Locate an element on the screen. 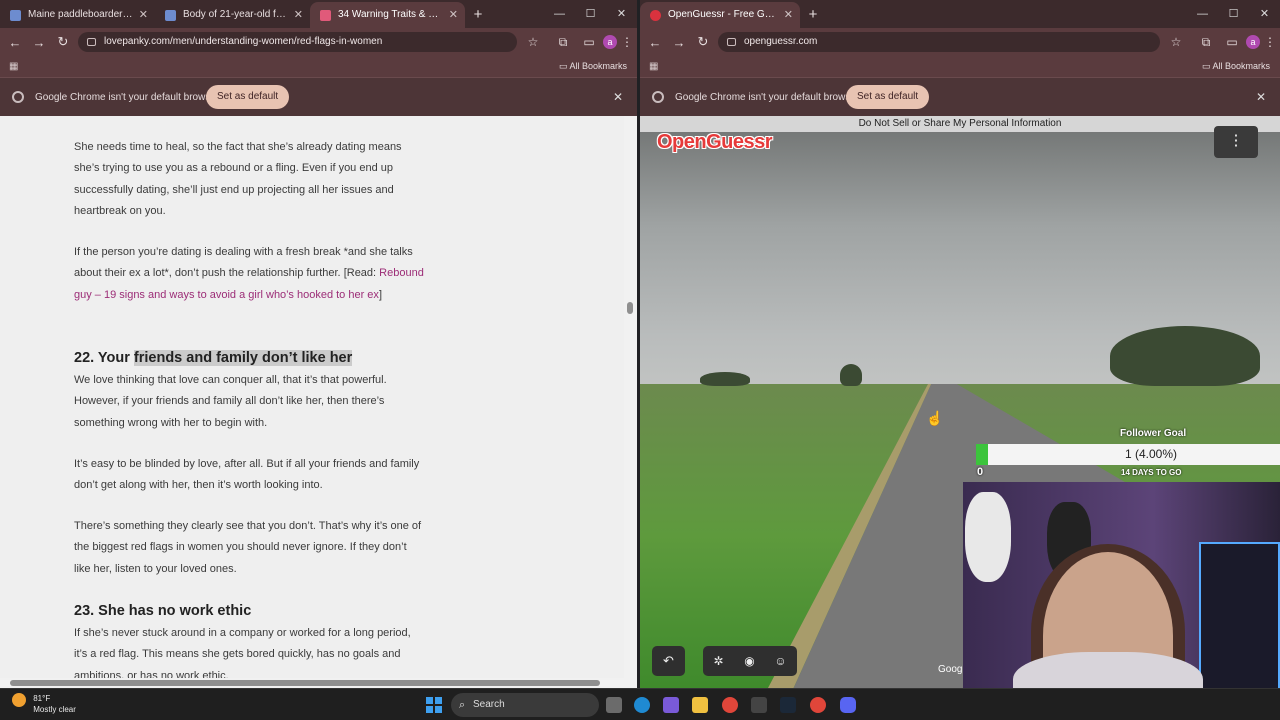 This screenshot has width=1280, height=720. reddit-icon: ☺ is located at coordinates (780, 661).